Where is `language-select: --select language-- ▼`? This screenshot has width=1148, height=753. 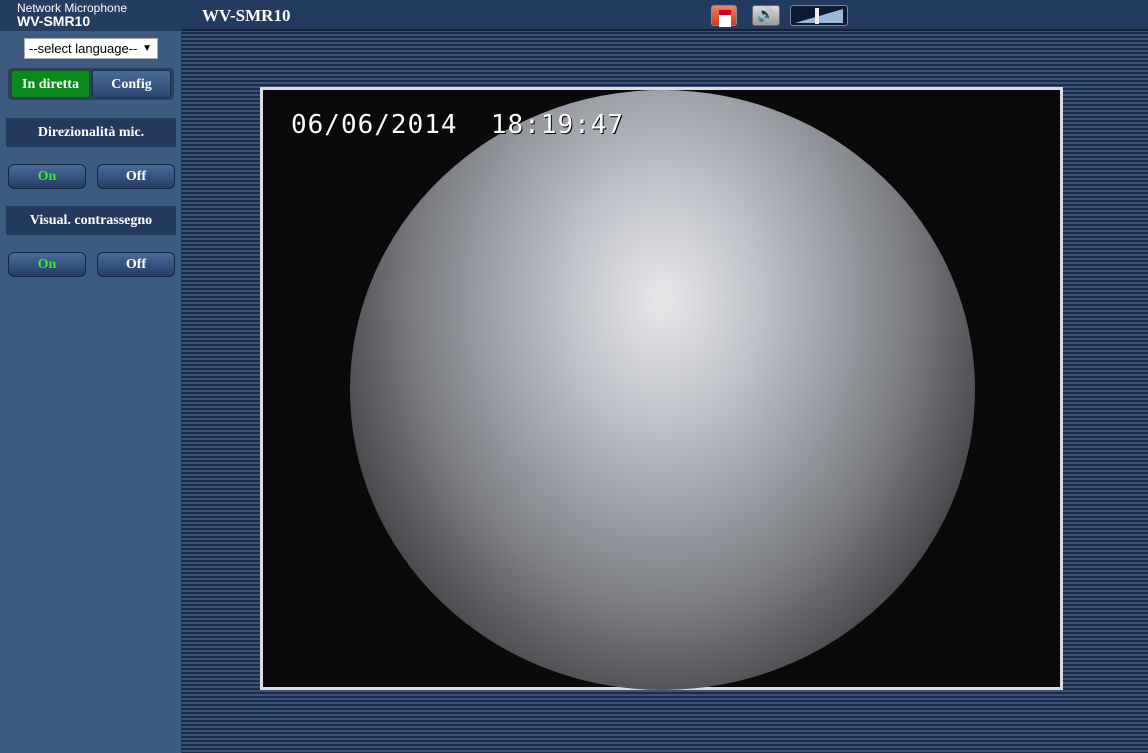 language-select: --select language-- ▼ is located at coordinates (91, 48).